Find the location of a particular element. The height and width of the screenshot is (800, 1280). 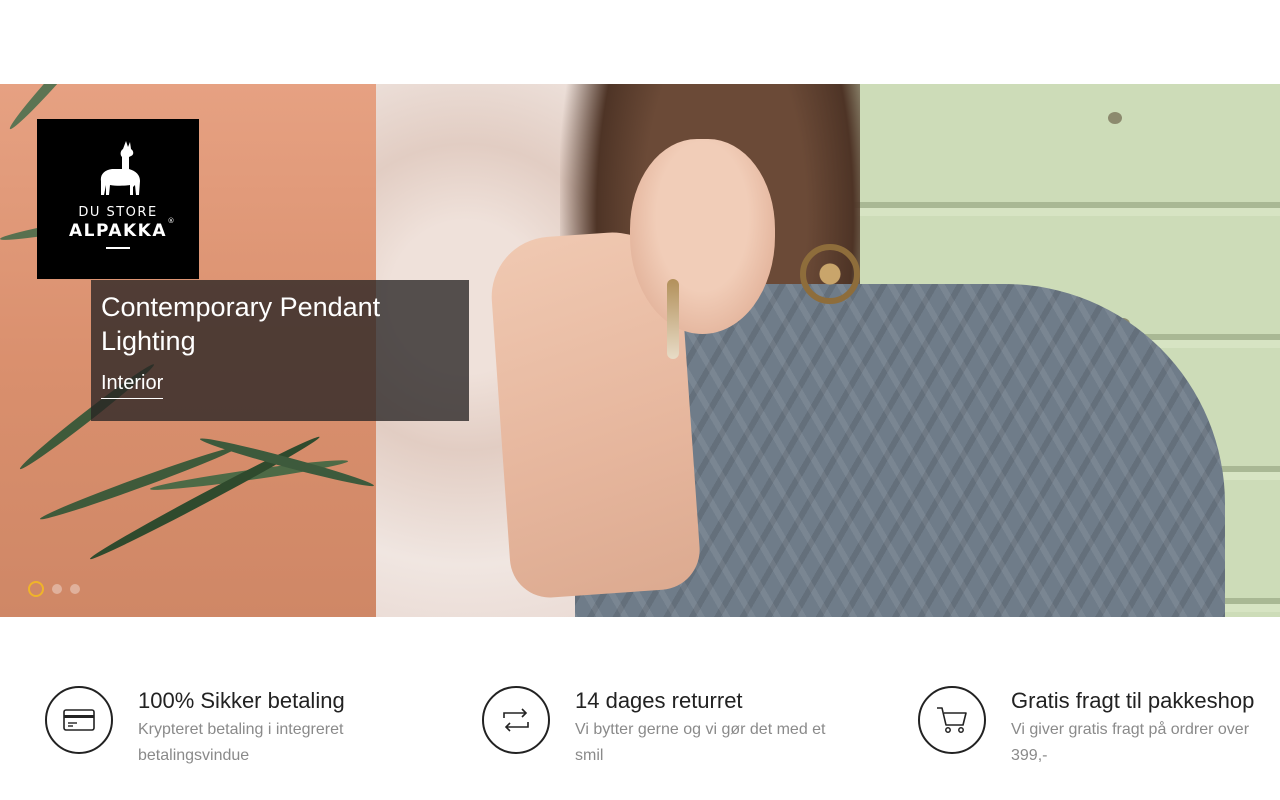

alpaca-icon is located at coordinates (120, 168).